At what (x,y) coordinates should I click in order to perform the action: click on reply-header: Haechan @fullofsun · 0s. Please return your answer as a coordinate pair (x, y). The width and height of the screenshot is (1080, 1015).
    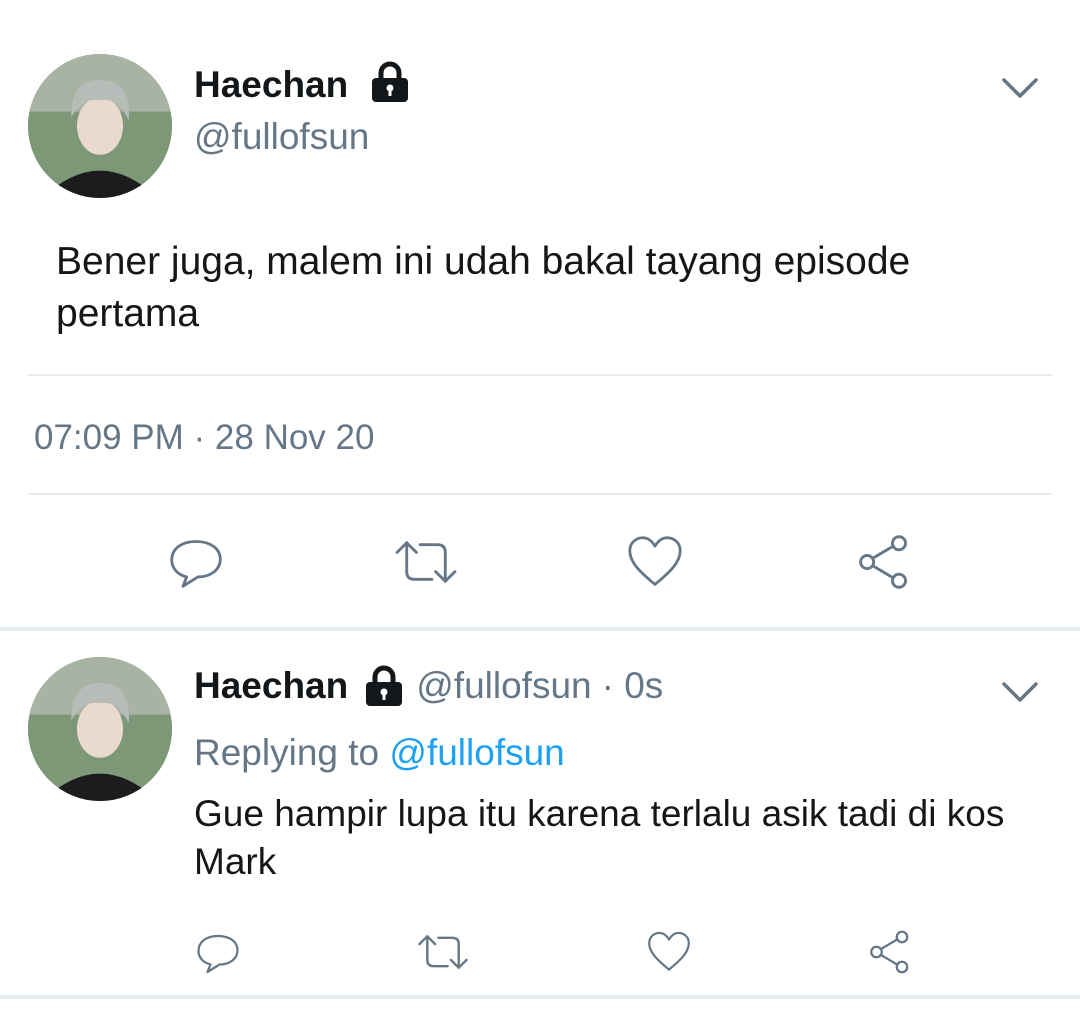
    Looking at the image, I should click on (428, 686).